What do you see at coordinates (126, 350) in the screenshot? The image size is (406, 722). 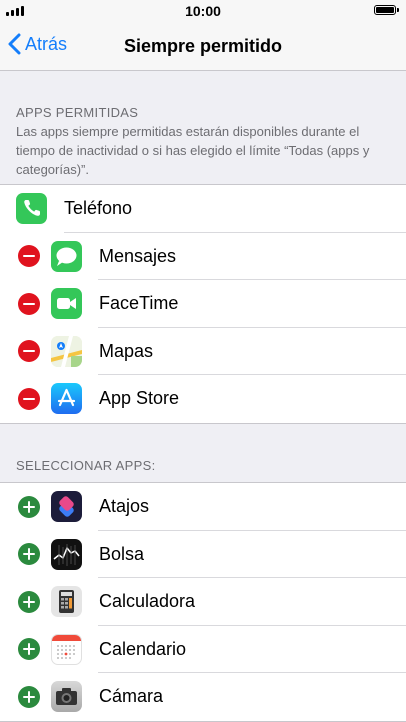 I see `list-item-label: Mapas` at bounding box center [126, 350].